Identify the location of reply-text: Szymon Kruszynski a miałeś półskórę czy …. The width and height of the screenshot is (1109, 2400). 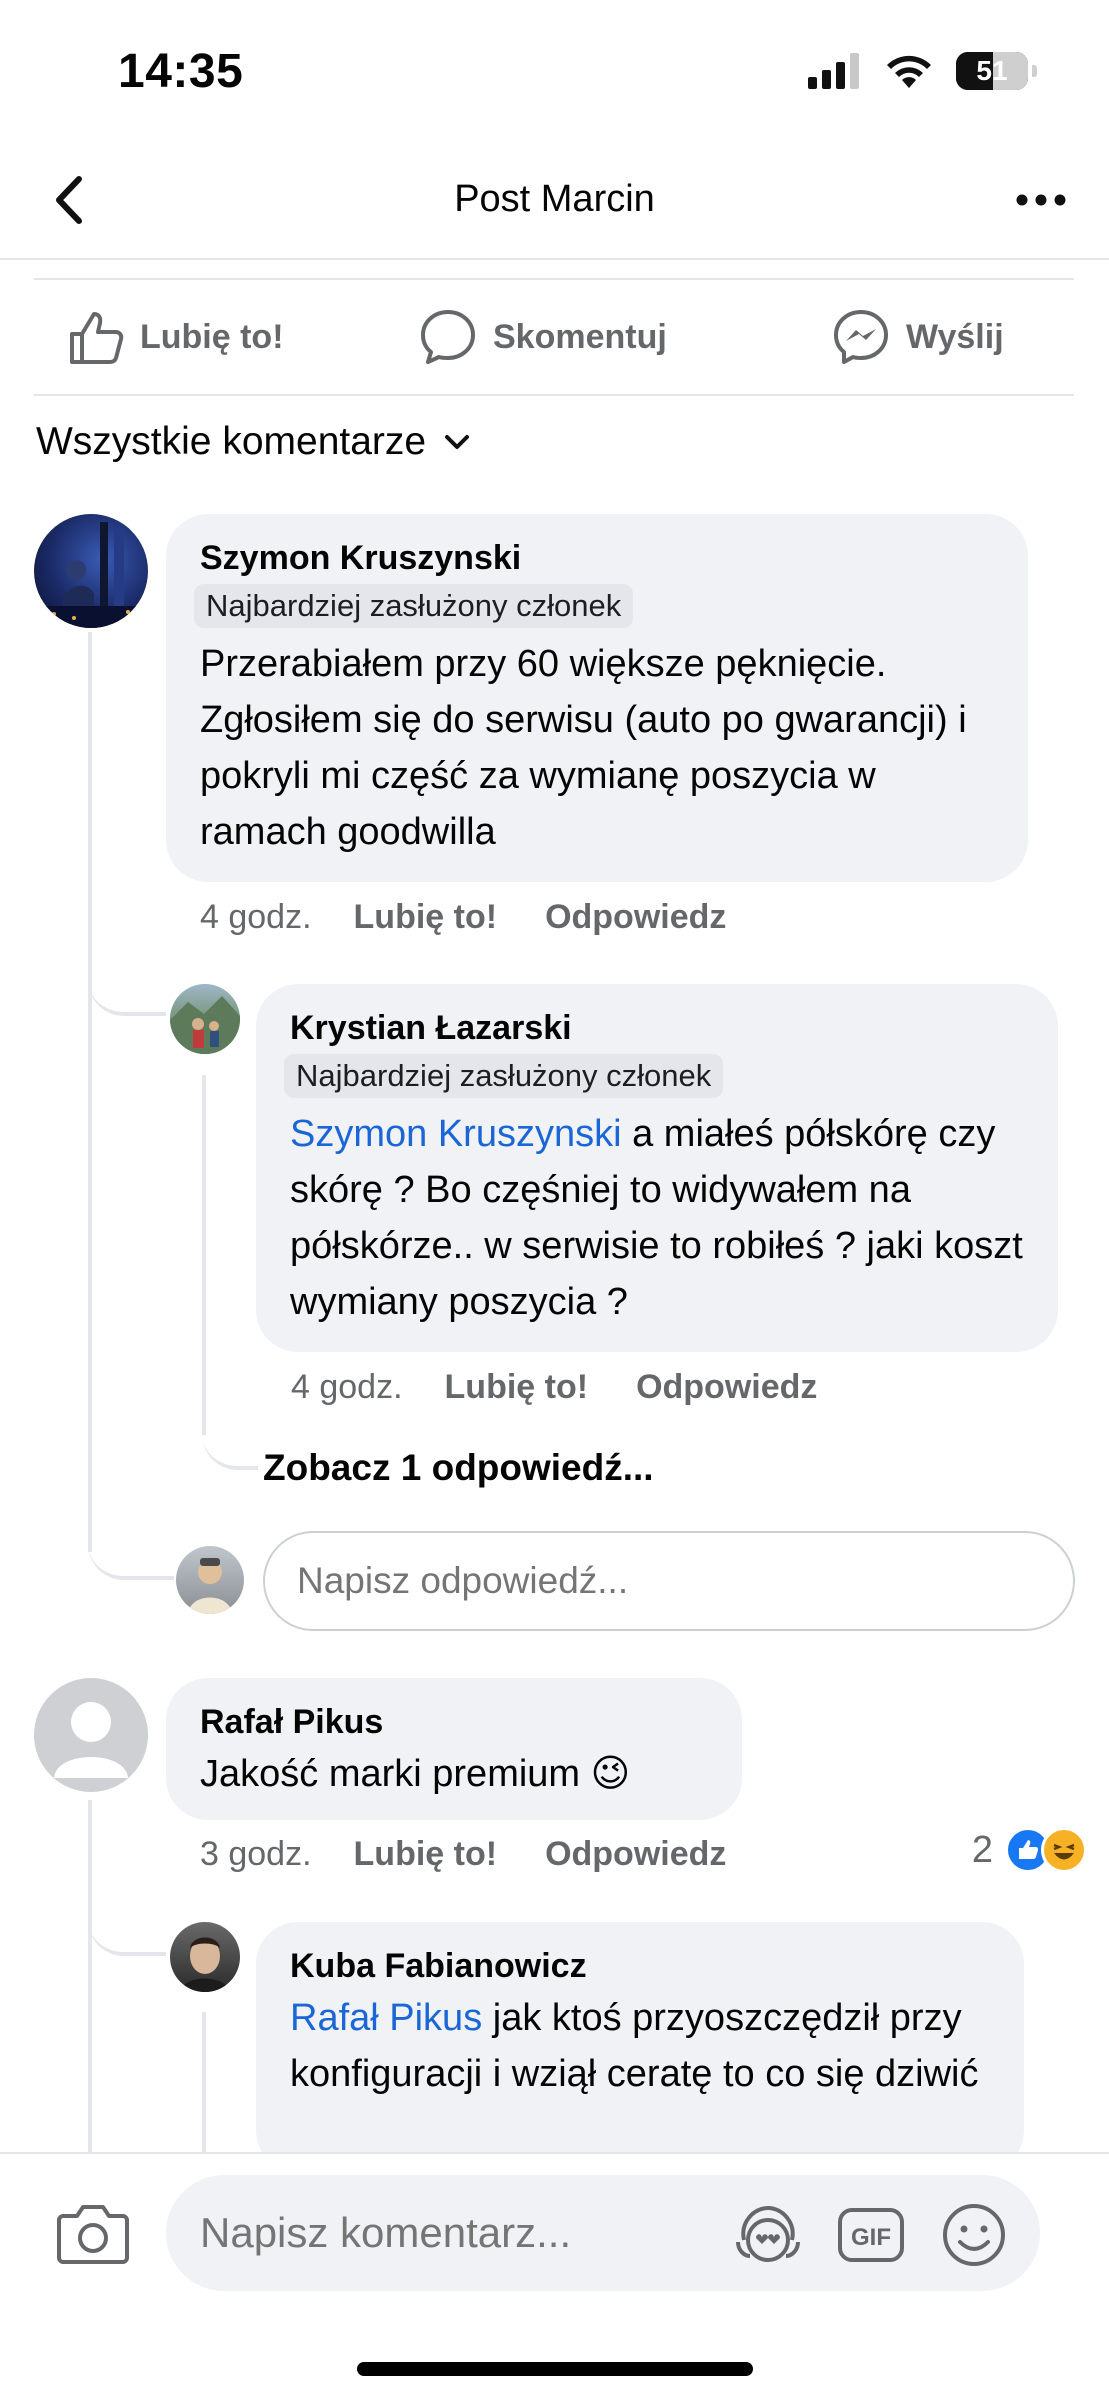
(657, 1218).